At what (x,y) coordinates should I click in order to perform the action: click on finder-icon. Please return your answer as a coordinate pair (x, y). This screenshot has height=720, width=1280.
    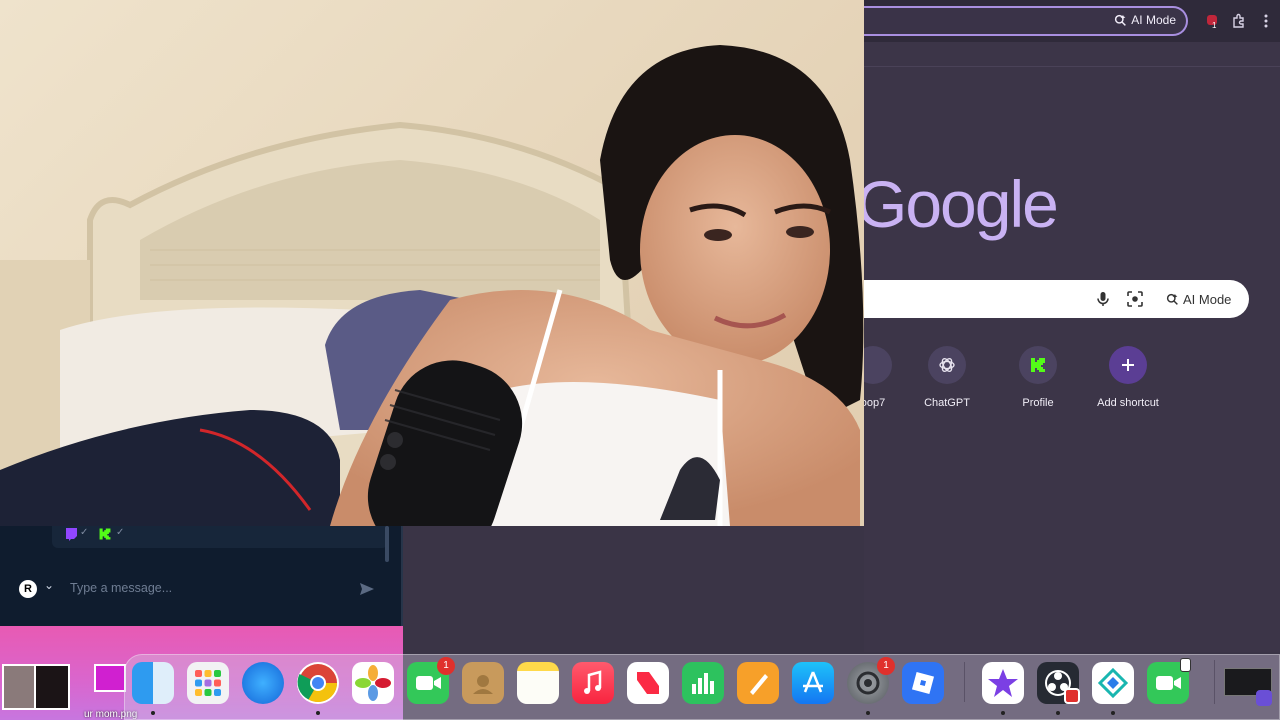
    Looking at the image, I should click on (153, 683).